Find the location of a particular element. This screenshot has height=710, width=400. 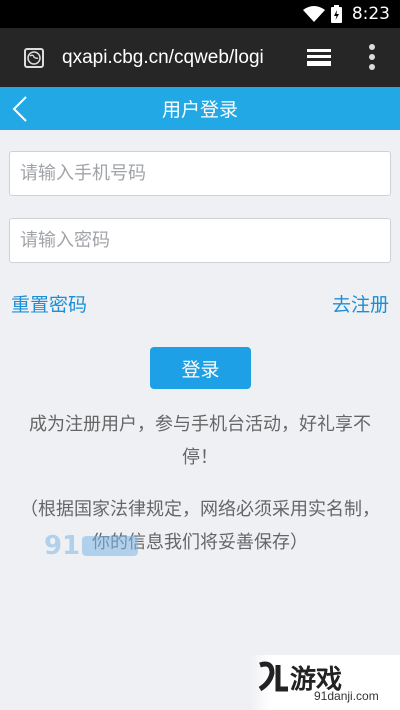

browser-address-bar: qxapi.cbg.cn/cqweb/logi is located at coordinates (200, 57).